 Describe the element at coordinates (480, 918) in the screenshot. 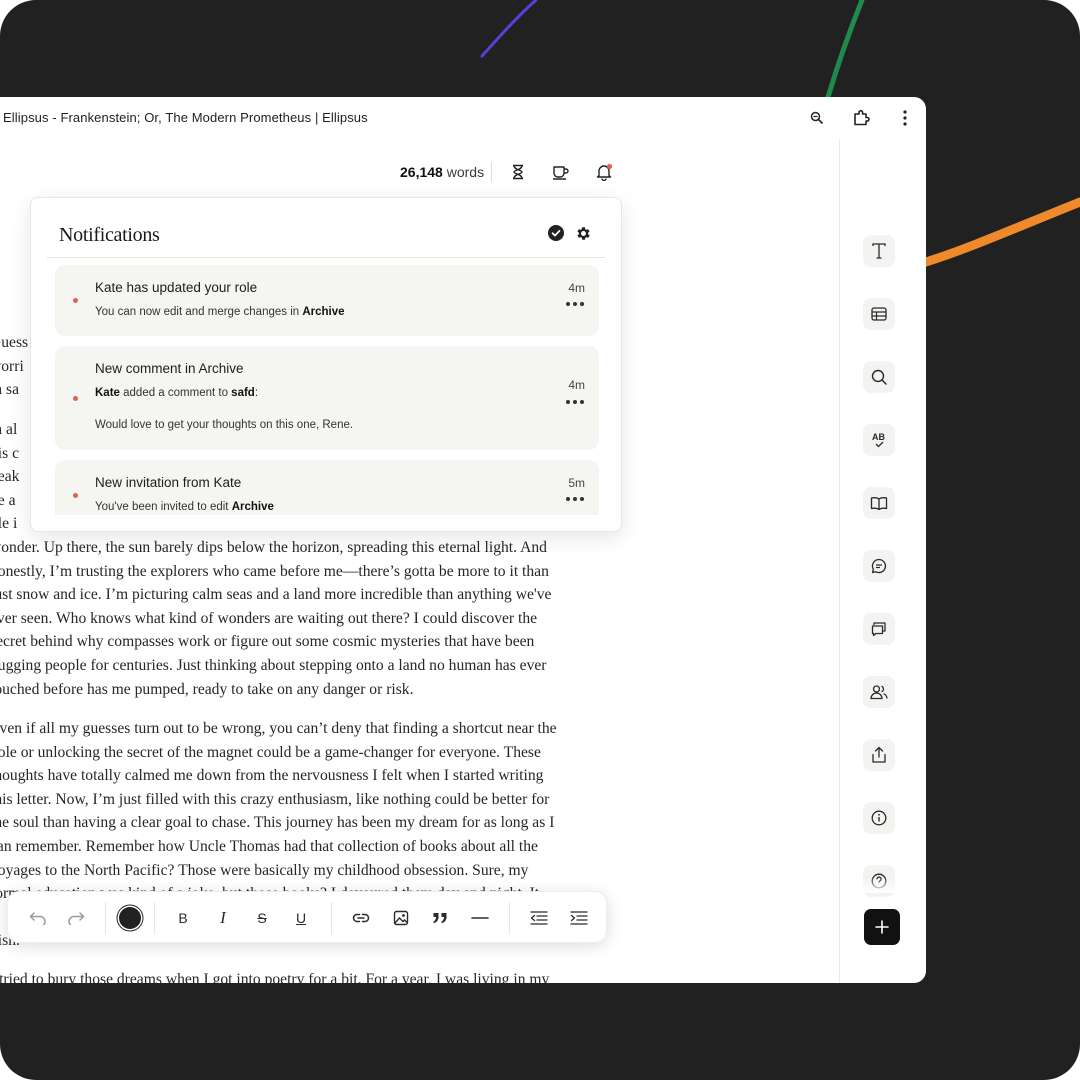

I see `divider-icon` at that location.